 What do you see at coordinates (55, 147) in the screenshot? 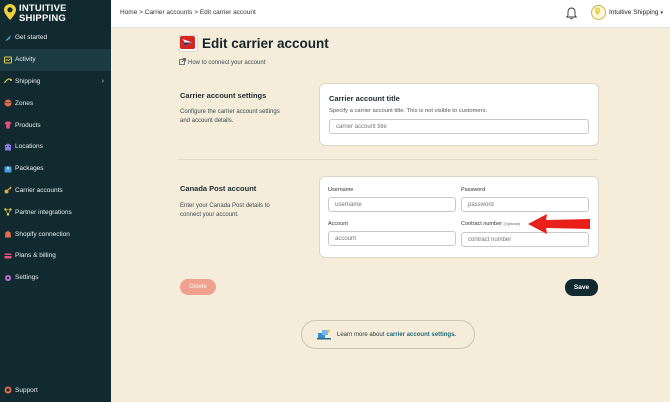
I see `sidebar-item-locations: Locations` at bounding box center [55, 147].